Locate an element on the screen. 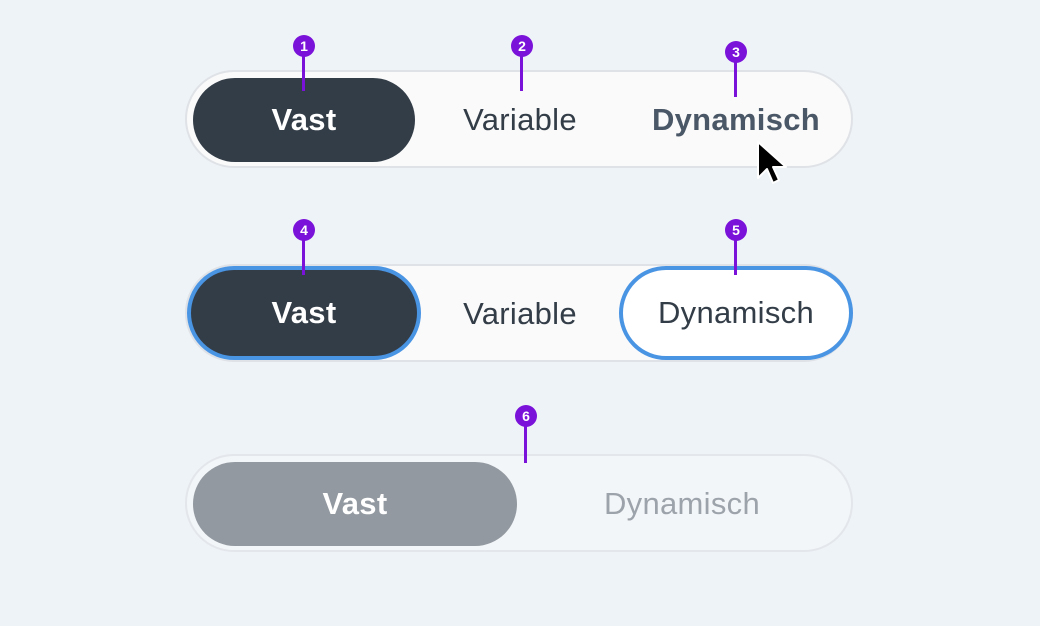 This screenshot has width=1040, height=626. marker-number: 3 is located at coordinates (736, 52).